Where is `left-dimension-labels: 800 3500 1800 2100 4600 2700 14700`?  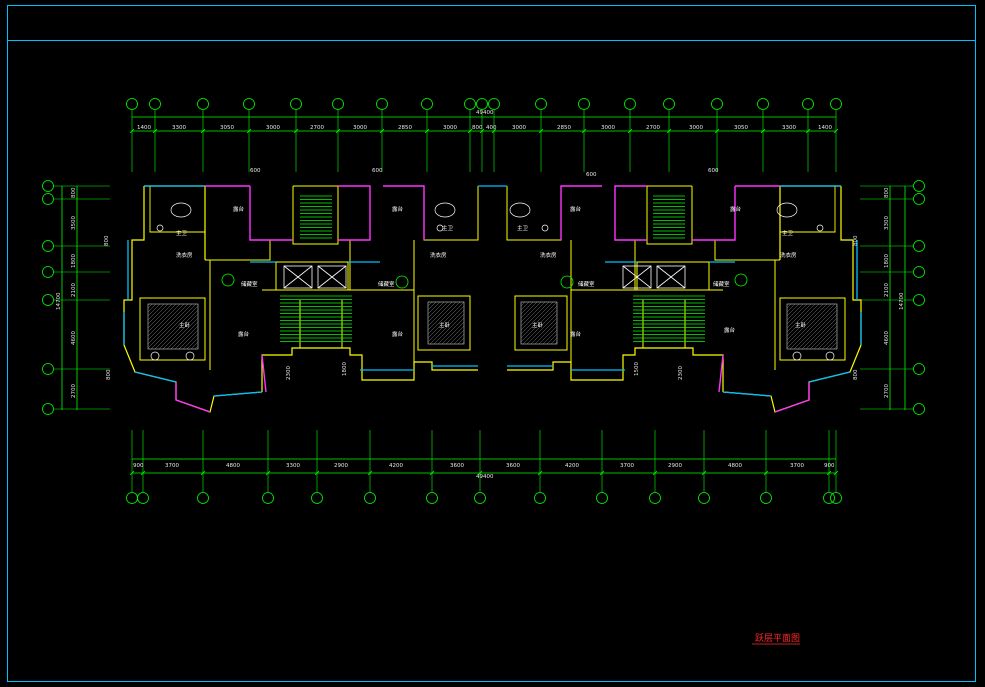
left-dimension-labels: 800 3500 1800 2100 4600 2700 14700 is located at coordinates (66, 292).